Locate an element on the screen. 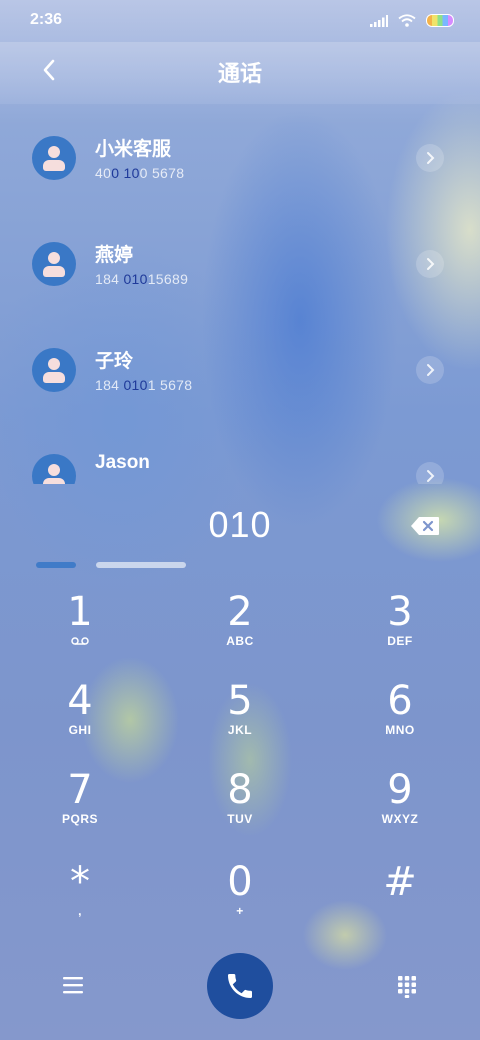 The image size is (480, 1040). contact-row: 燕婷 184 01015689 is located at coordinates (240, 263).